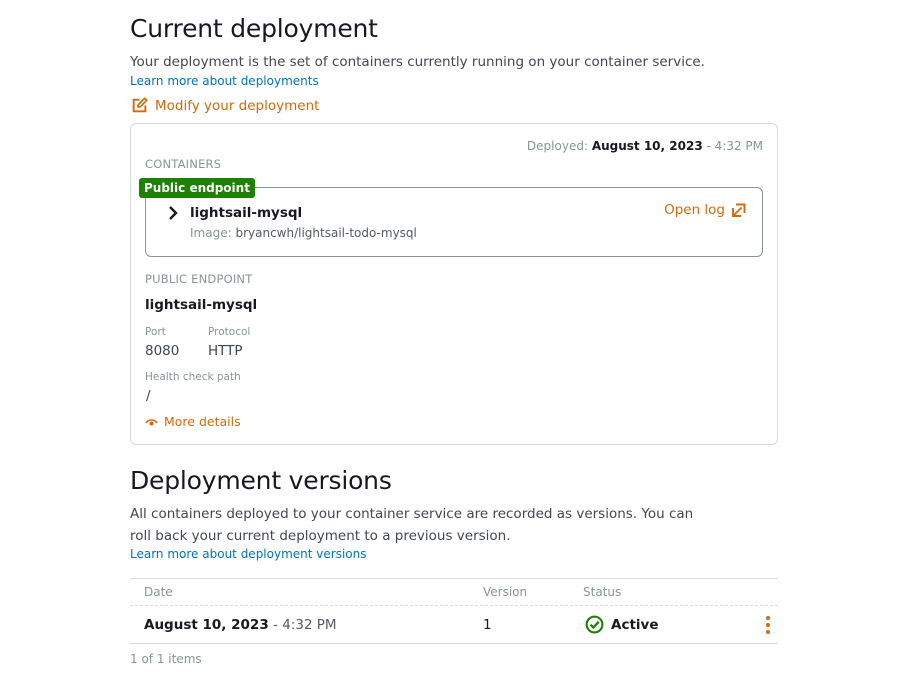 This screenshot has width=903, height=689. What do you see at coordinates (454, 625) in the screenshot?
I see `table-row: August 10, 2023 - 4:32 PM 1 Active` at bounding box center [454, 625].